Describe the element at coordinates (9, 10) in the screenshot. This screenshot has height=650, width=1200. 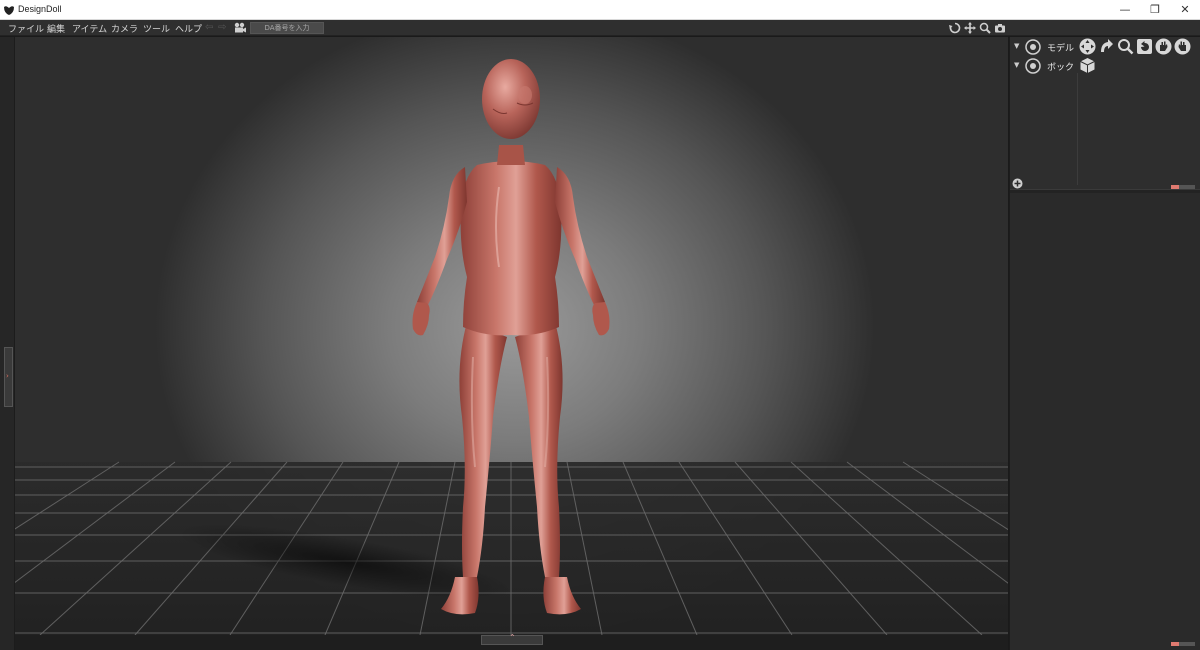
I see `designdoll-logo-icon` at that location.